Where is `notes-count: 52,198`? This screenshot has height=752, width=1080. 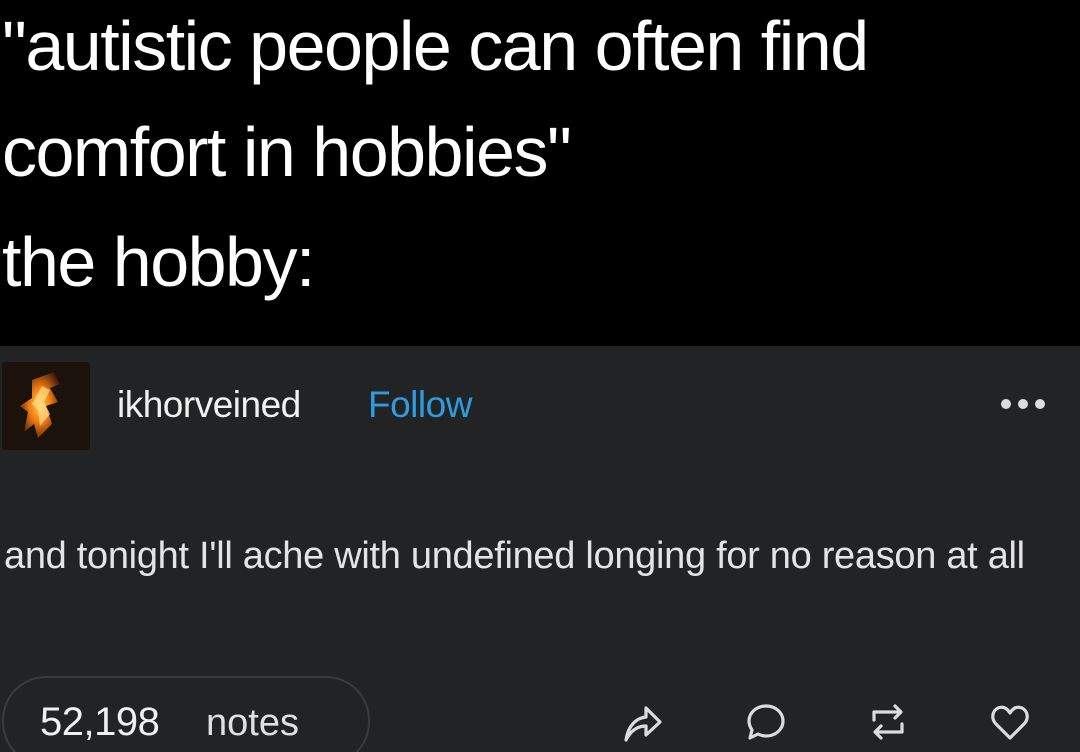 notes-count: 52,198 is located at coordinates (100, 722).